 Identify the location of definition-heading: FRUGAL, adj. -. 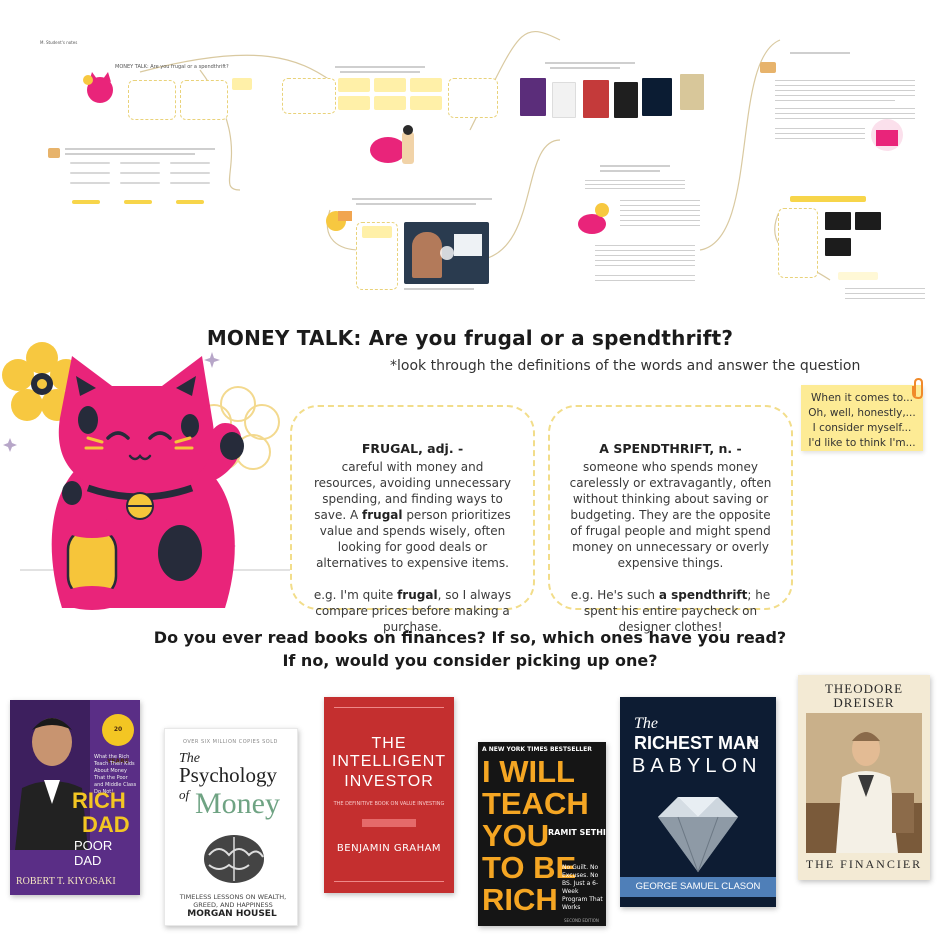
(412, 448).